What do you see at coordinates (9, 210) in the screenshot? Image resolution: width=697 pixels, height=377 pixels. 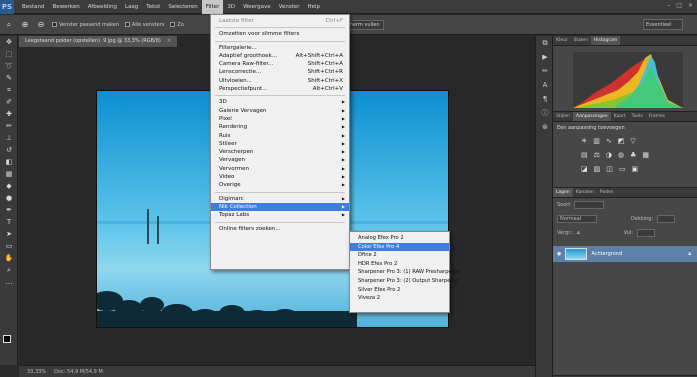 I see `pen-tool-icon: ✒` at bounding box center [9, 210].